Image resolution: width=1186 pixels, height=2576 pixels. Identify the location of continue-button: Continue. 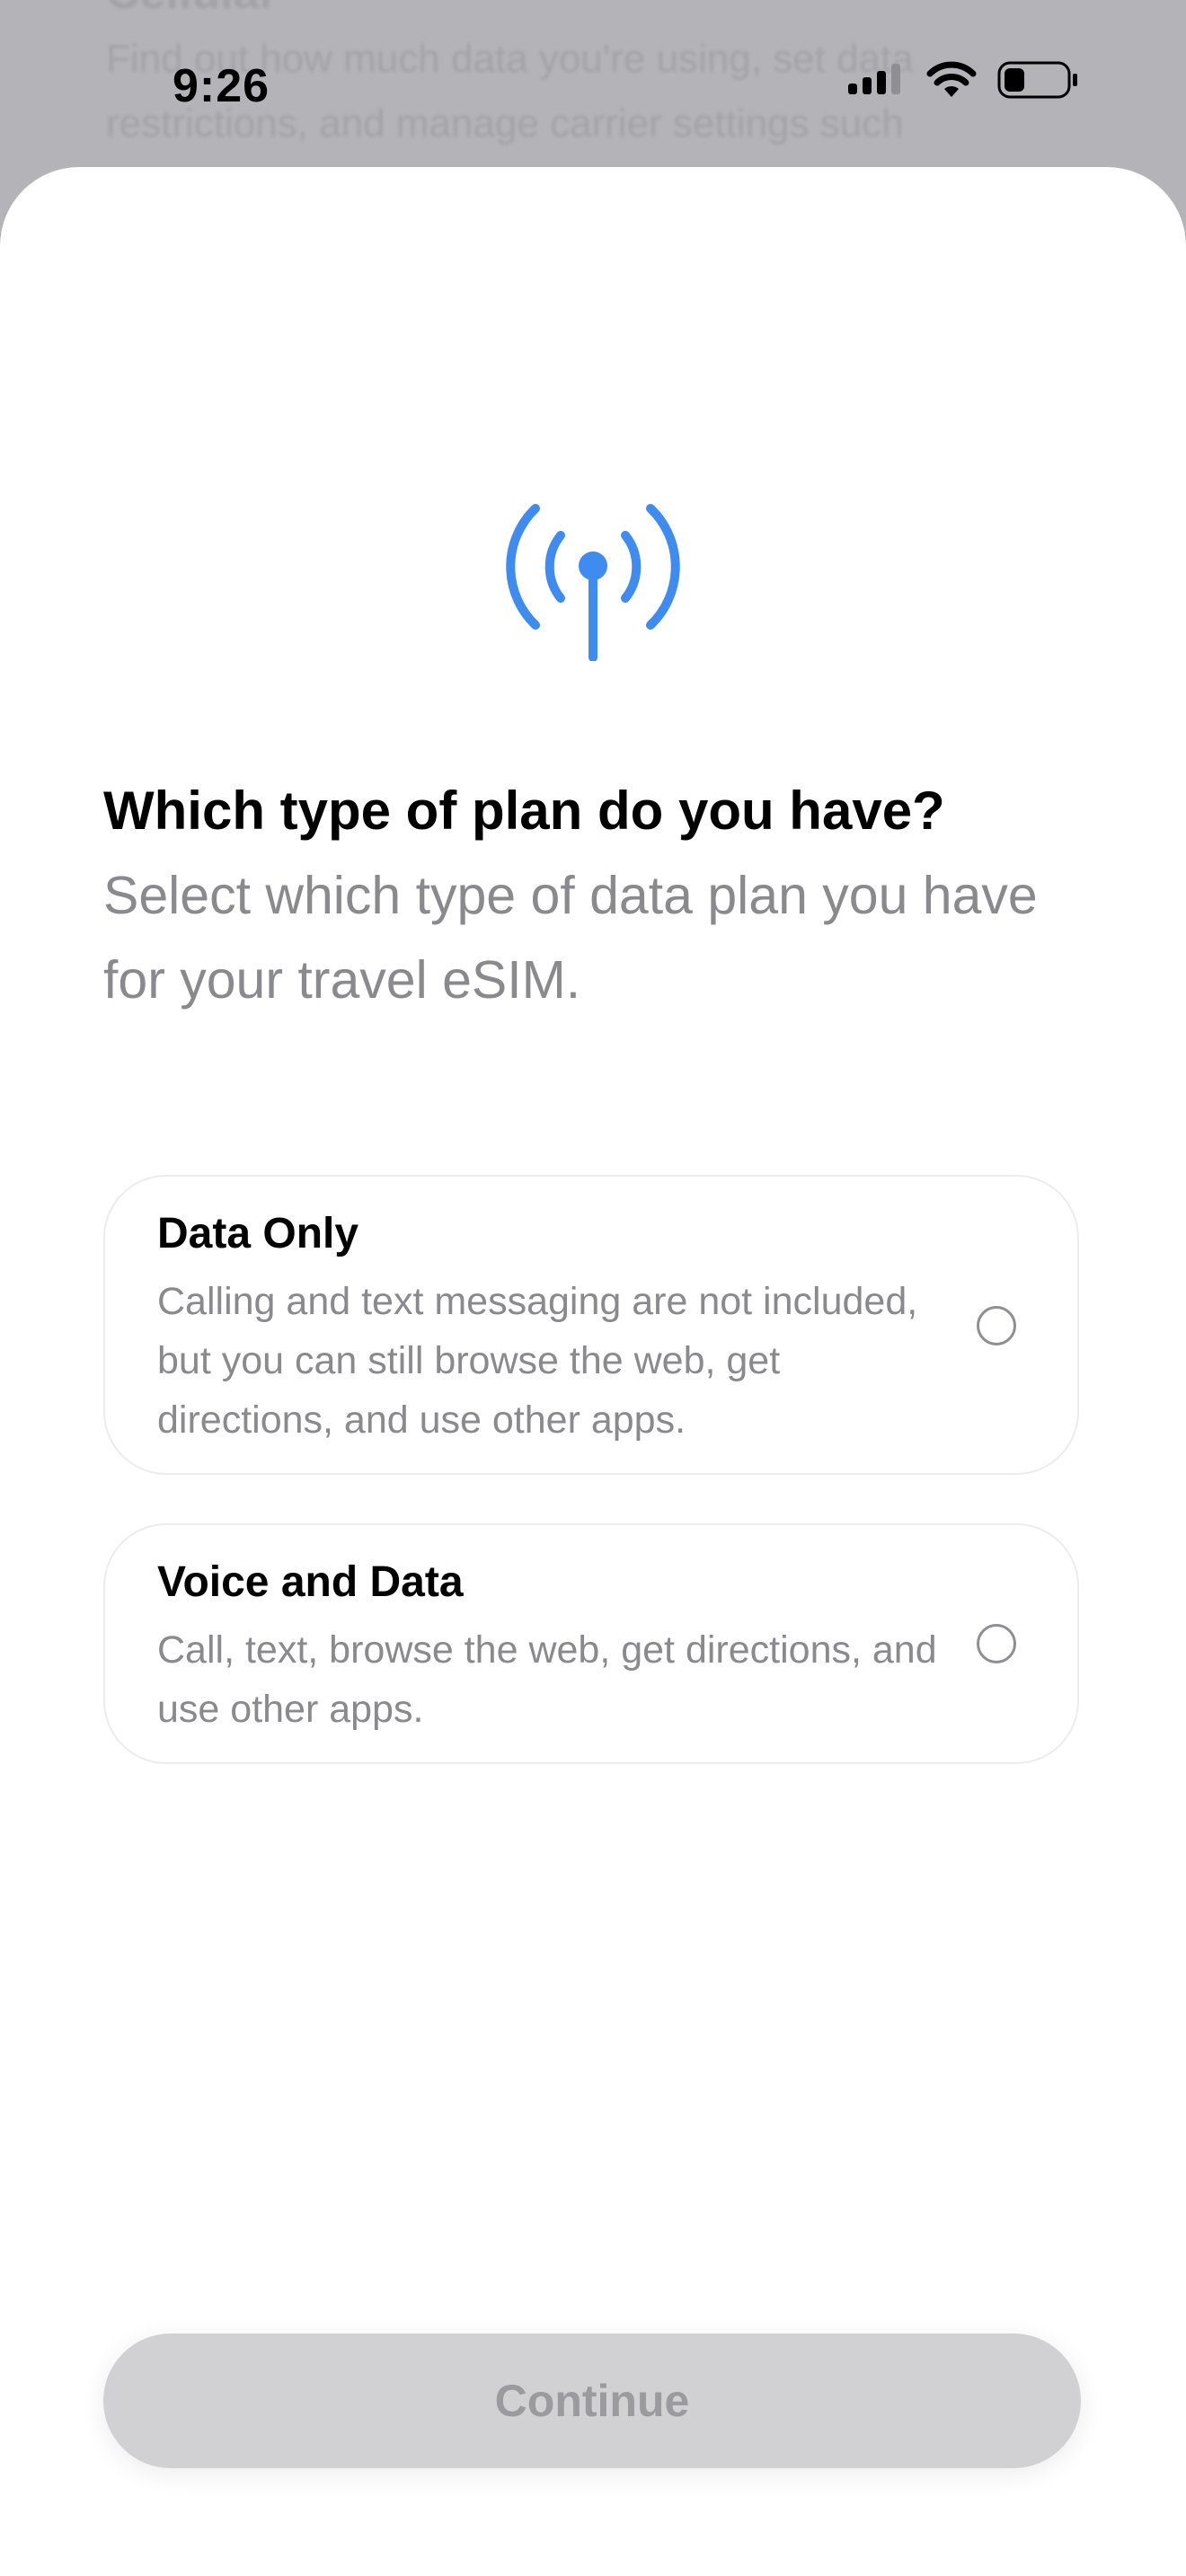
(592, 2400).